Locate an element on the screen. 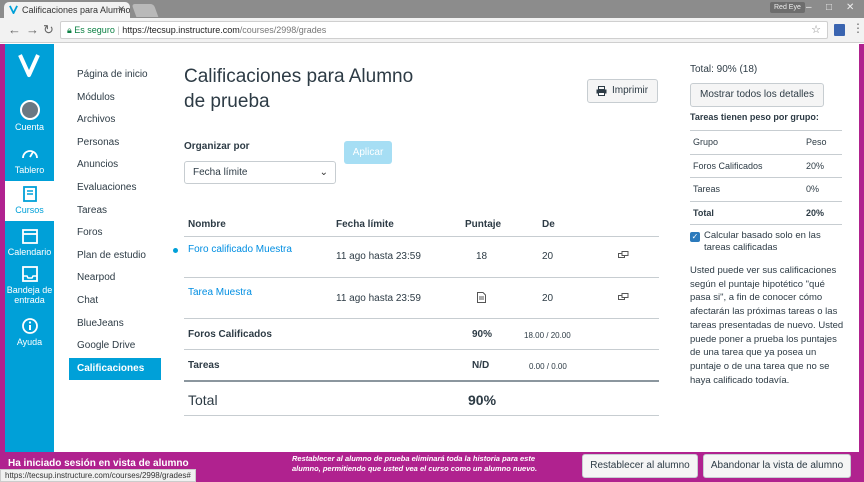 The width and height of the screenshot is (864, 482). graded-only-checkbox: ✓ is located at coordinates (695, 237).